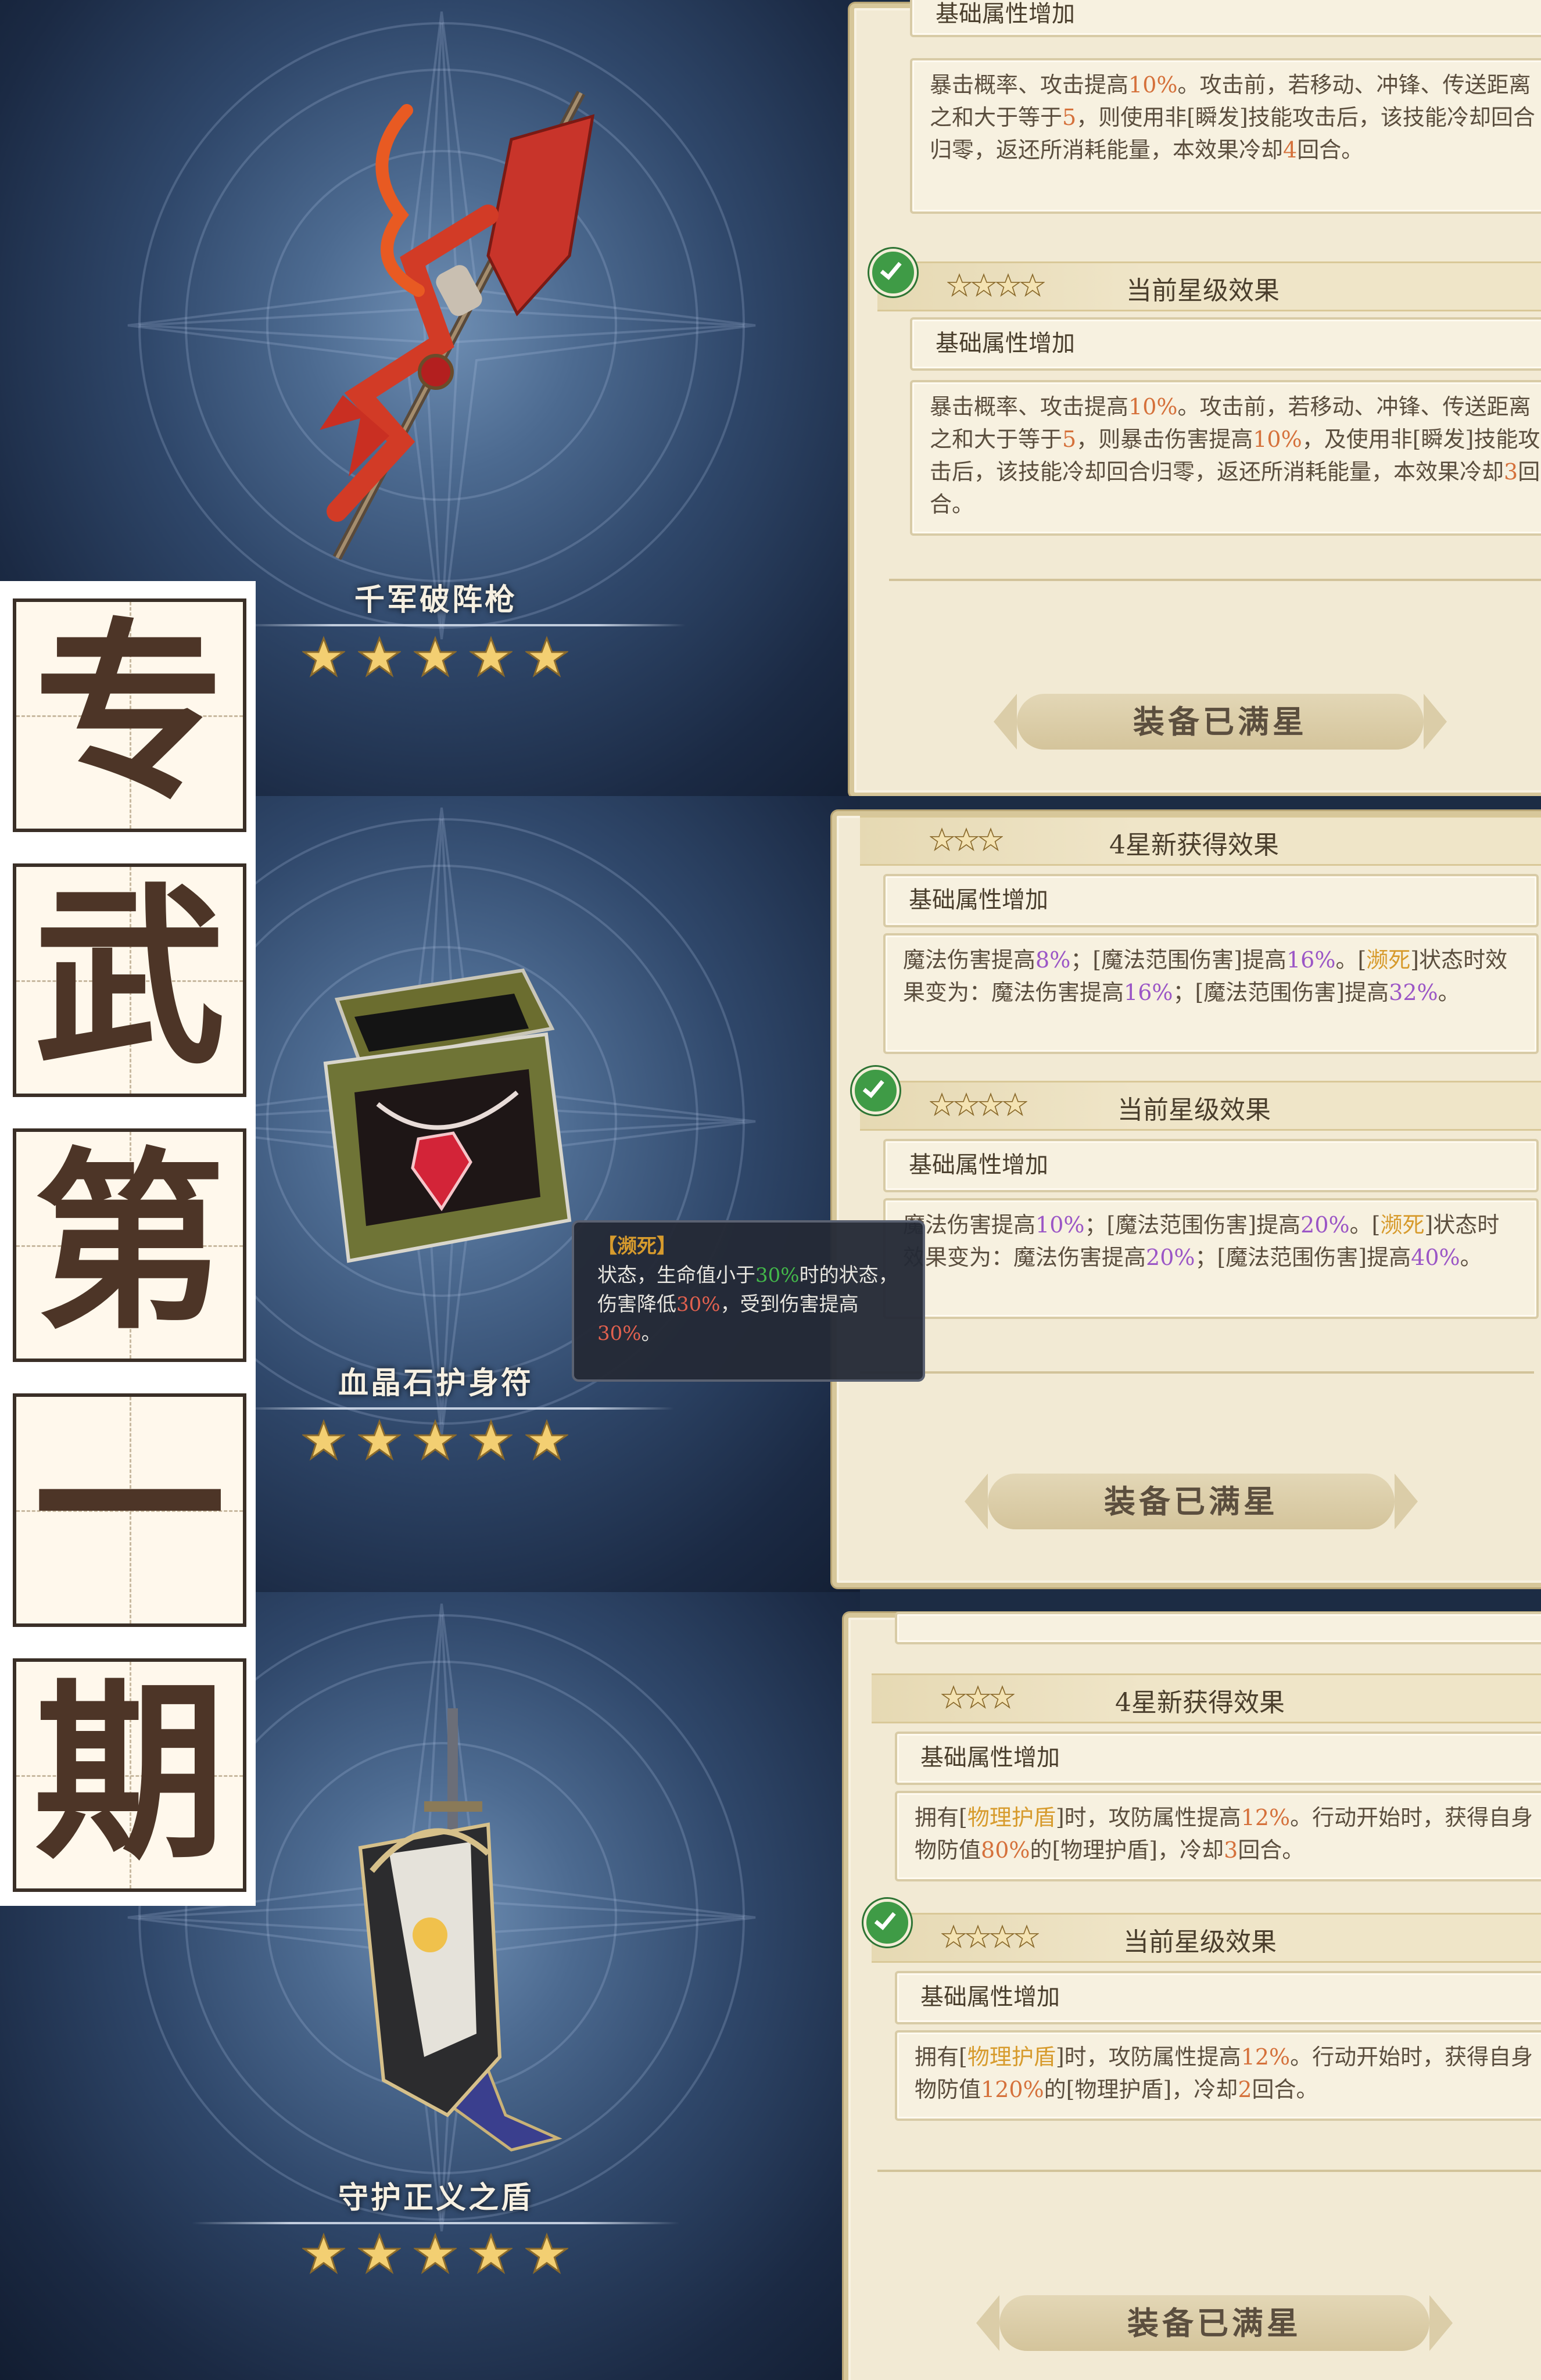 The height and width of the screenshot is (2380, 1541). I want to click on text-segment: 魔法伤害提高, so click(969, 960).